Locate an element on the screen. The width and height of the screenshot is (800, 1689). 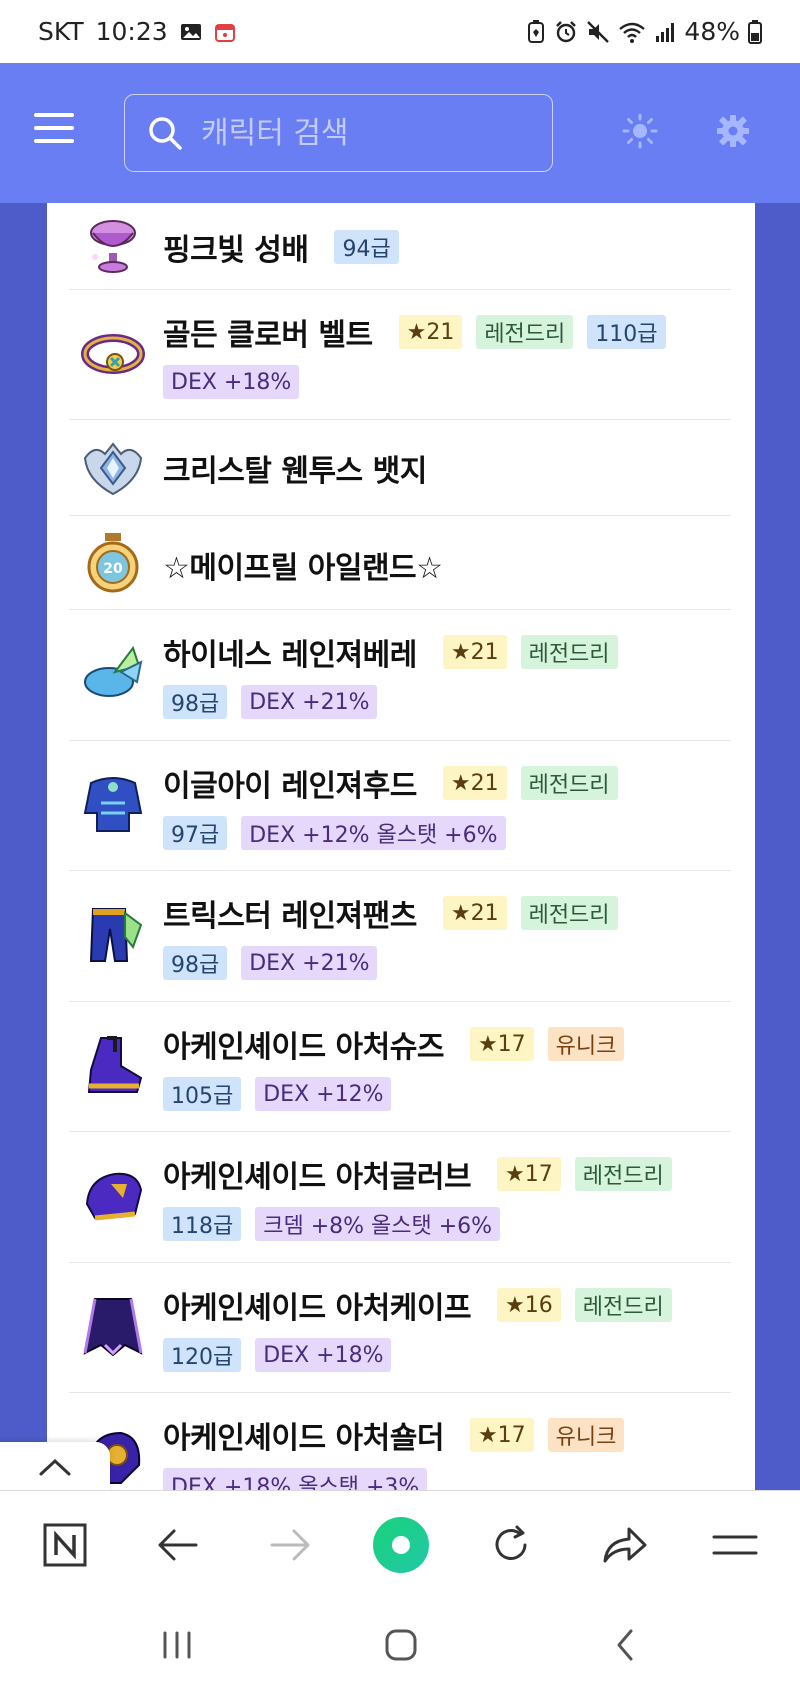
home-button is located at coordinates (401, 1645).